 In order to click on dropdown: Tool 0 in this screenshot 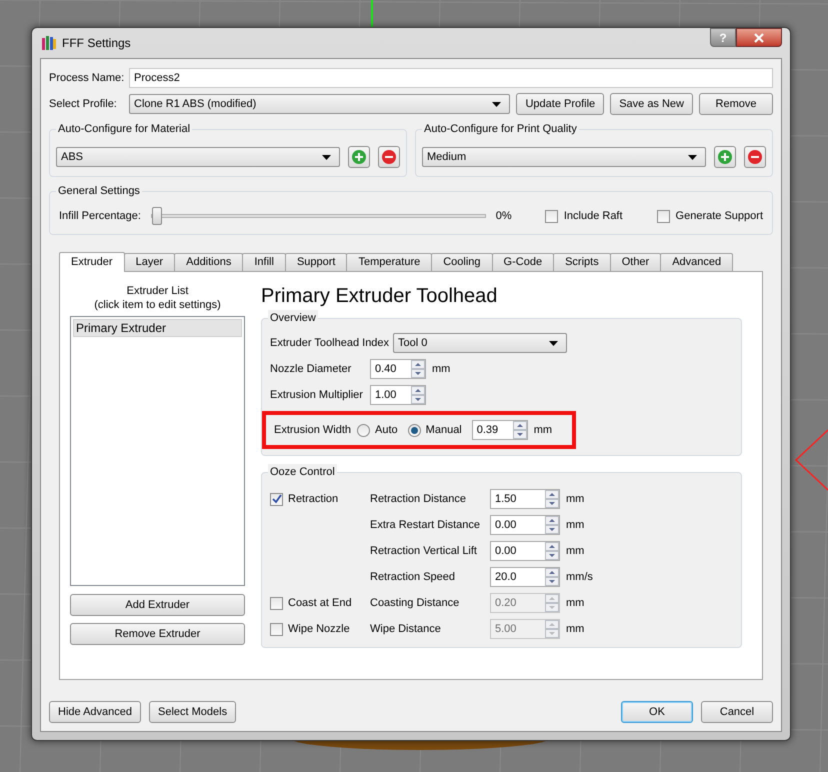, I will do `click(480, 343)`.